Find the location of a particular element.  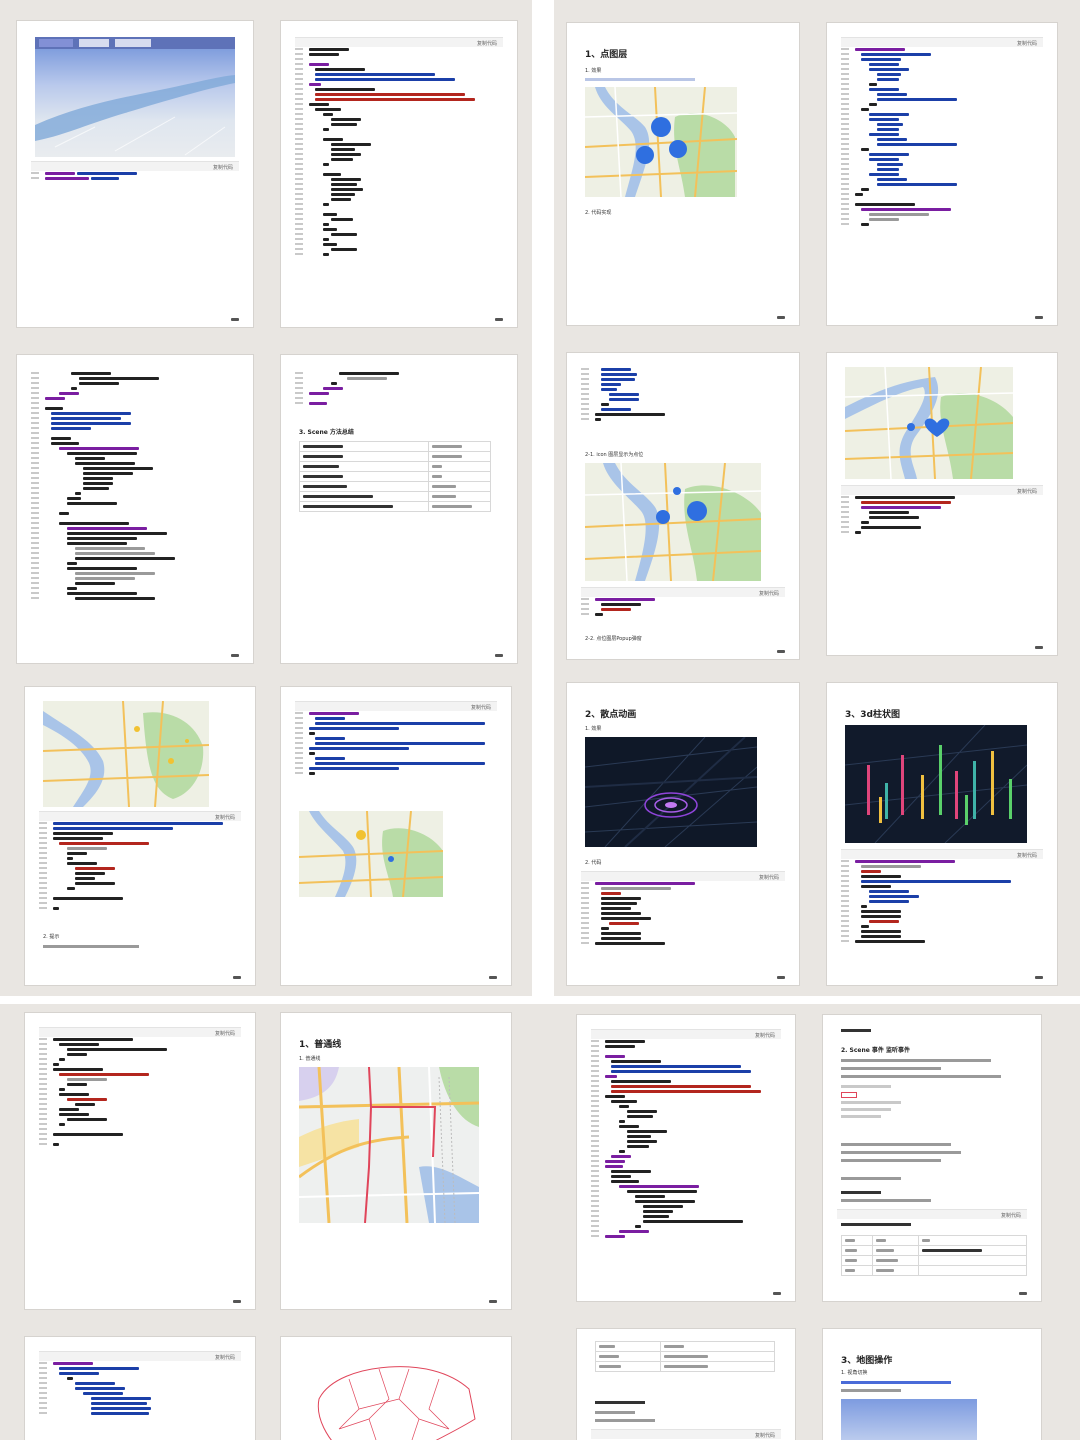

map-3d-screenshot is located at coordinates (135, 97).